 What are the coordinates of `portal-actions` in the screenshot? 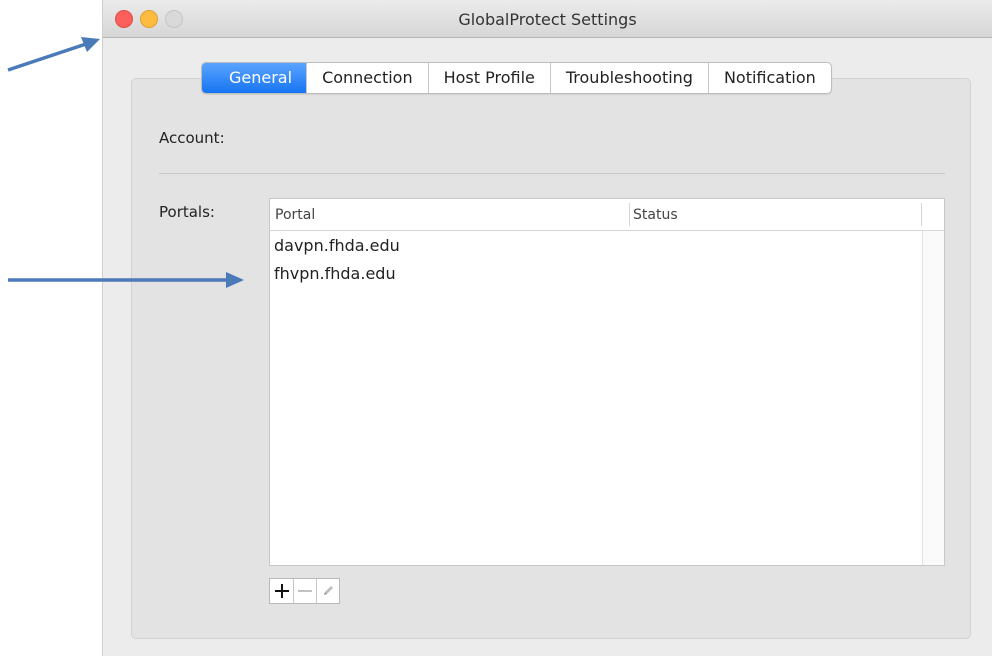 It's located at (304, 591).